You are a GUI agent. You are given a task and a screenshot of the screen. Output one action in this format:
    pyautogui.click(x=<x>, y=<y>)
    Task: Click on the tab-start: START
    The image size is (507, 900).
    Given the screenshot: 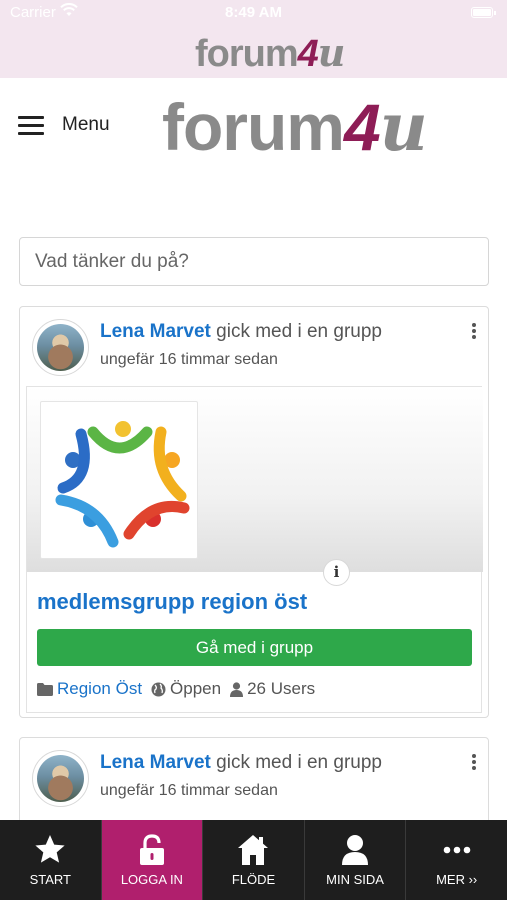 What is the action you would take?
    pyautogui.click(x=51, y=860)
    